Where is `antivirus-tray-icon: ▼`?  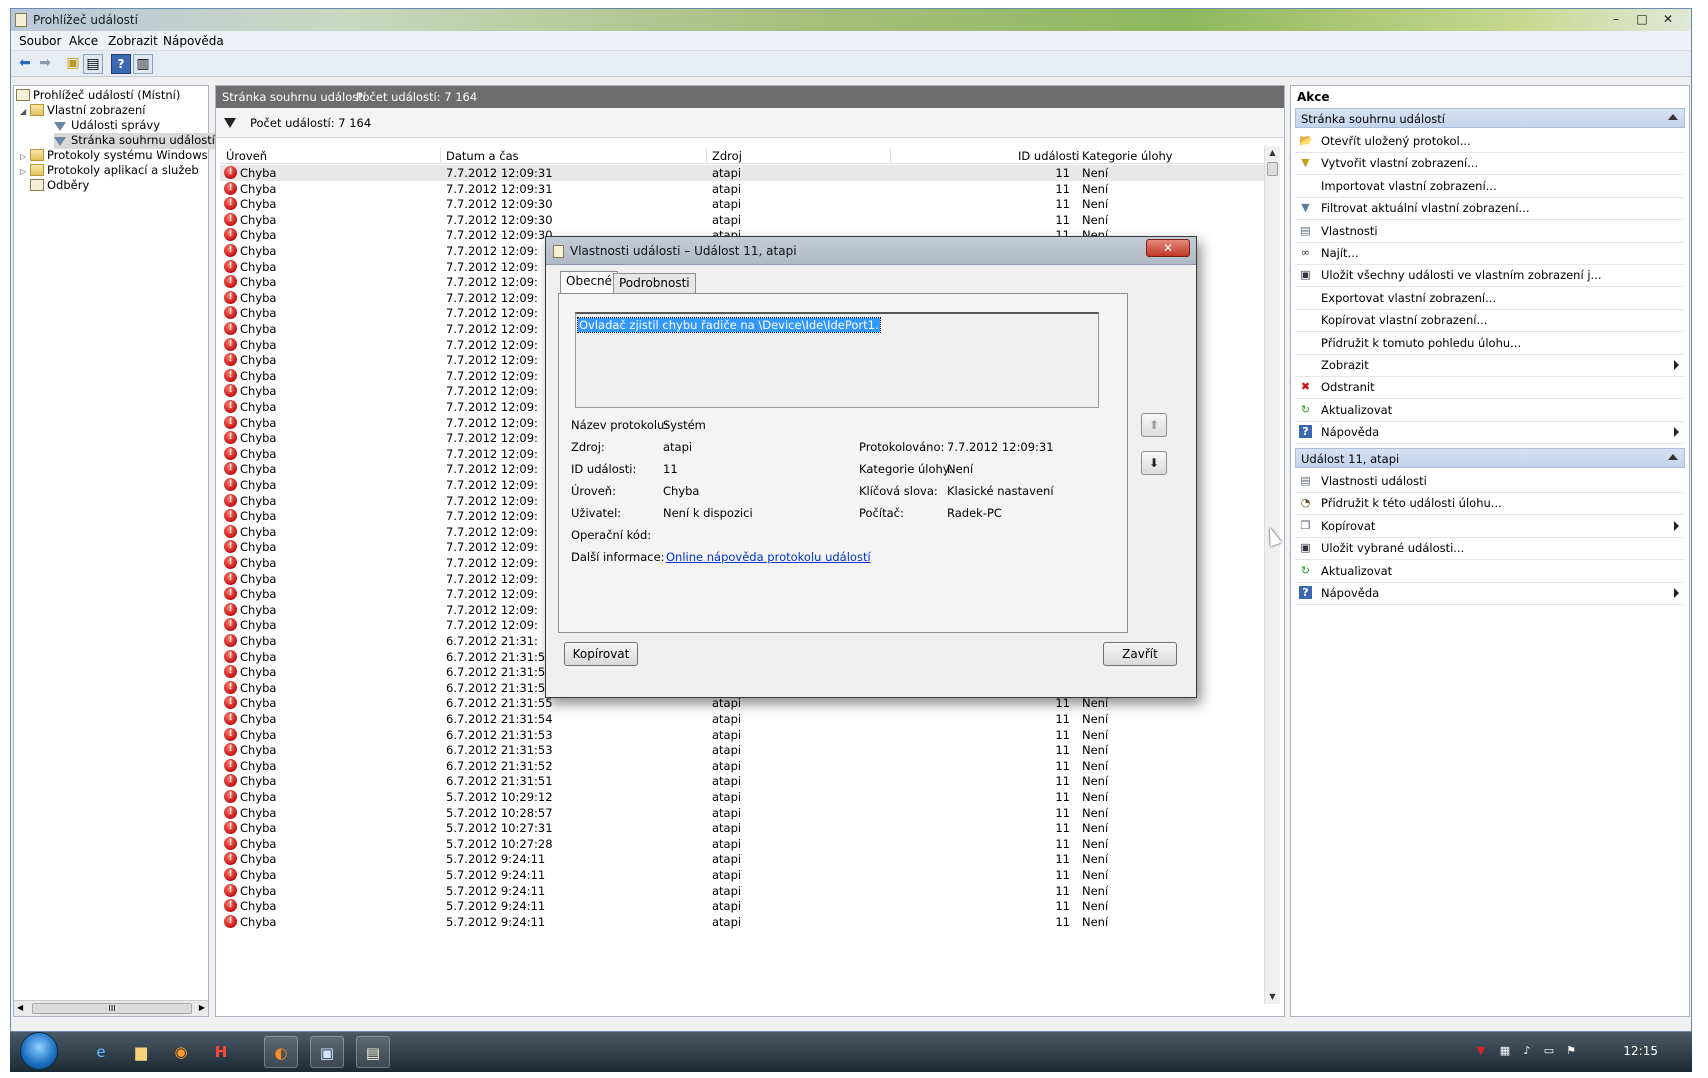 antivirus-tray-icon: ▼ is located at coordinates (1481, 1051).